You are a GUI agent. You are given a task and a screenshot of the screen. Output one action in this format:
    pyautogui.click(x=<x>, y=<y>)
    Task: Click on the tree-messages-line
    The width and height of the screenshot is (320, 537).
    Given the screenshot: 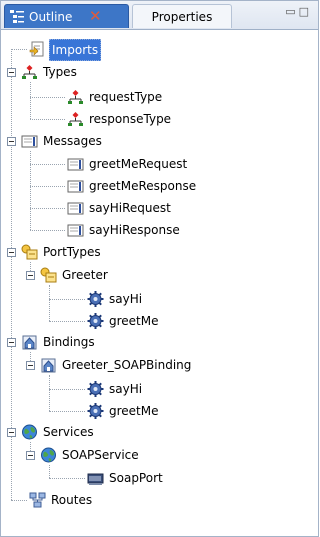 What is the action you would take?
    pyautogui.click(x=30, y=190)
    